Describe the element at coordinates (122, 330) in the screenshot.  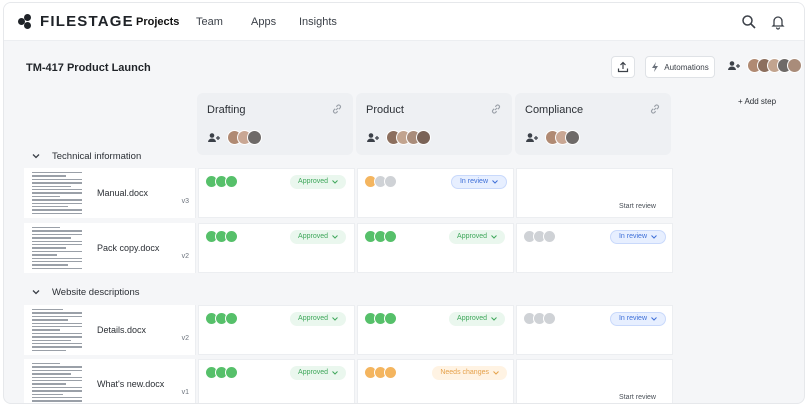
I see `file-name: Details.docx` at that location.